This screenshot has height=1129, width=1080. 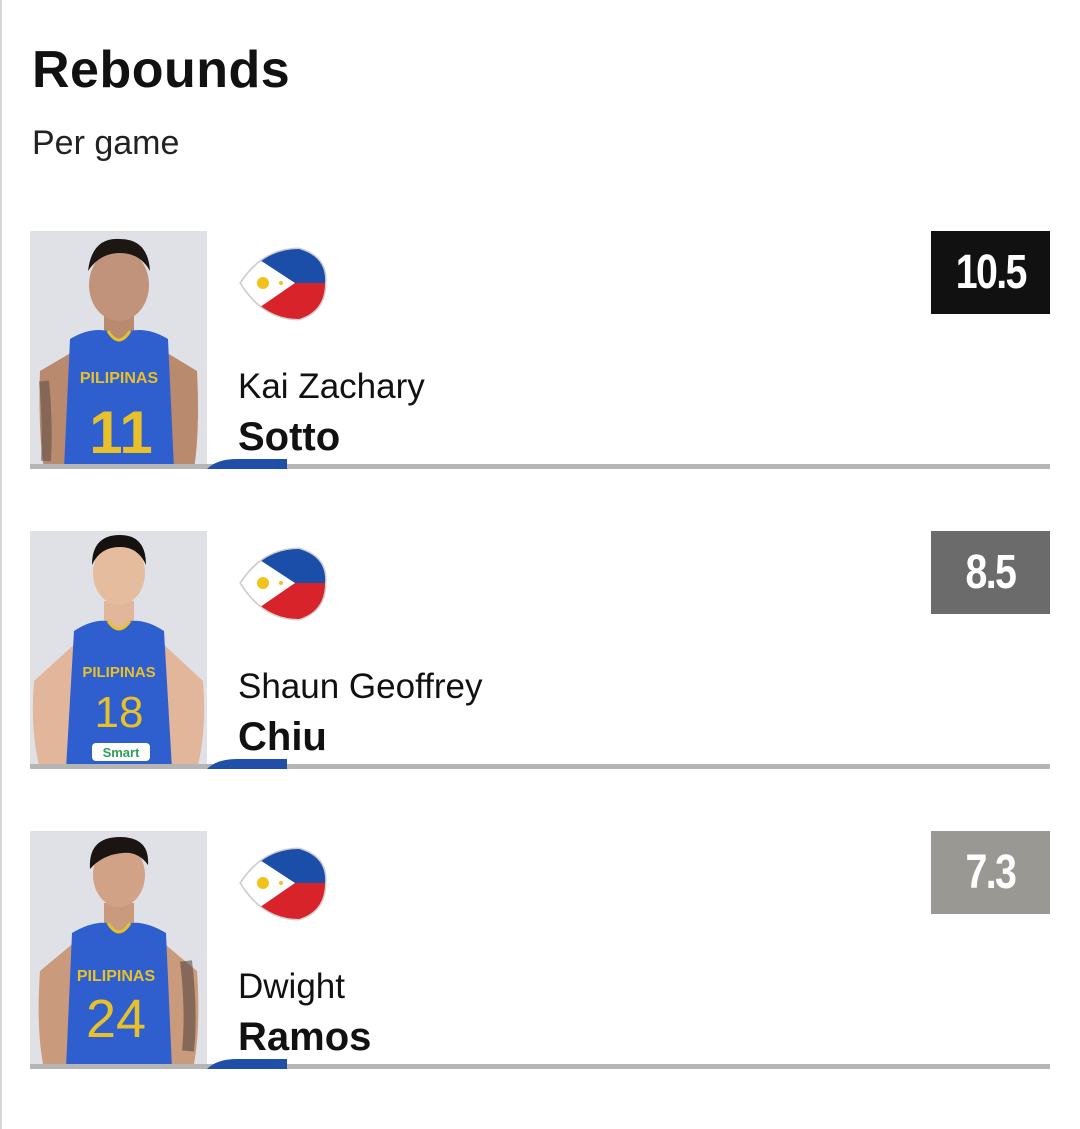 I want to click on player-last-name: Chiu, so click(x=282, y=737).